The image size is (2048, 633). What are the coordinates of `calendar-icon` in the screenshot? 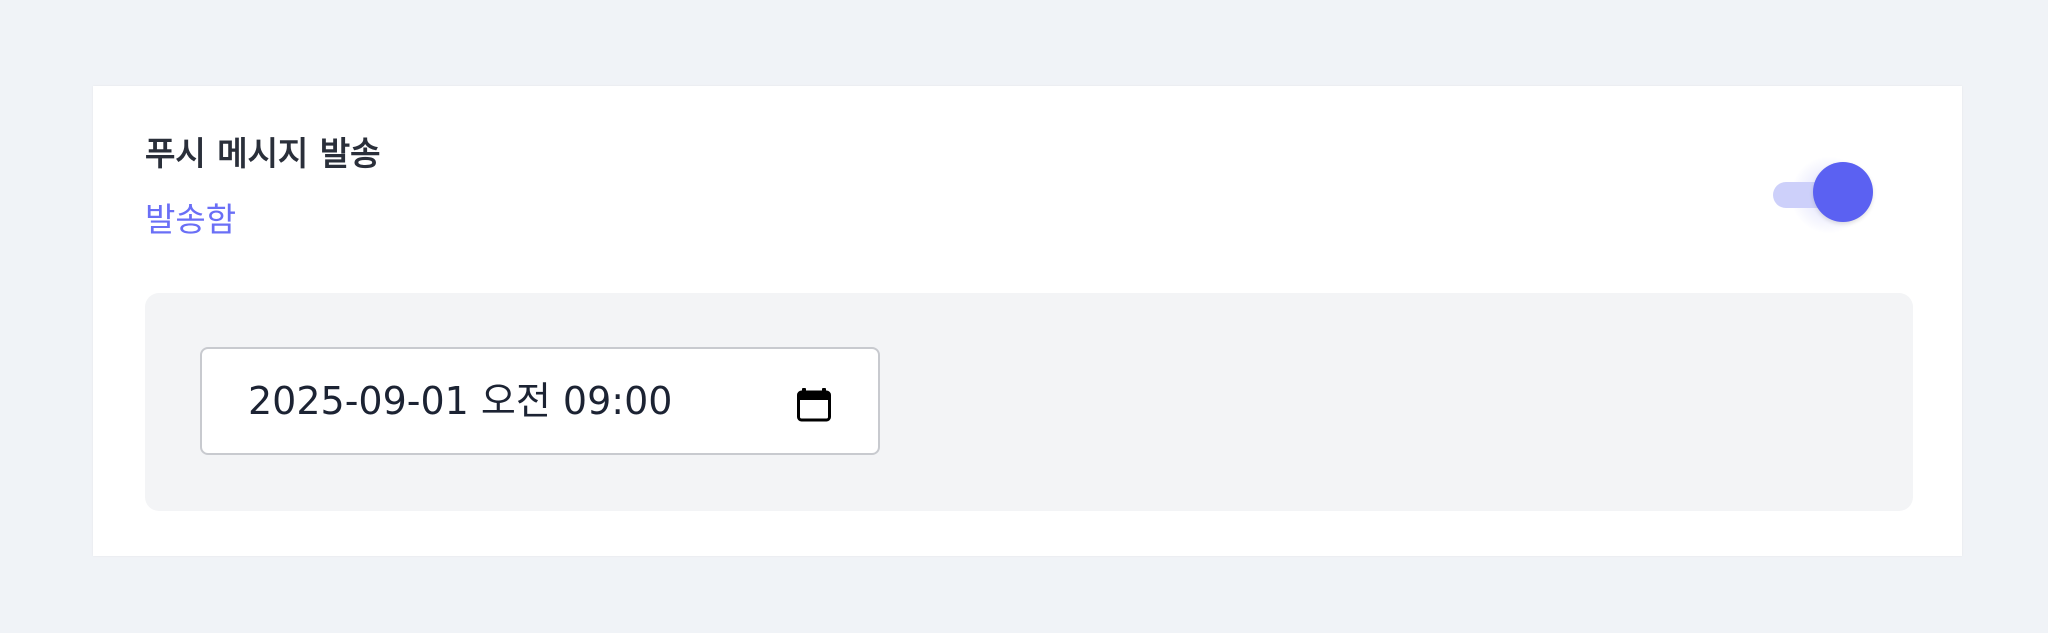 It's located at (814, 404).